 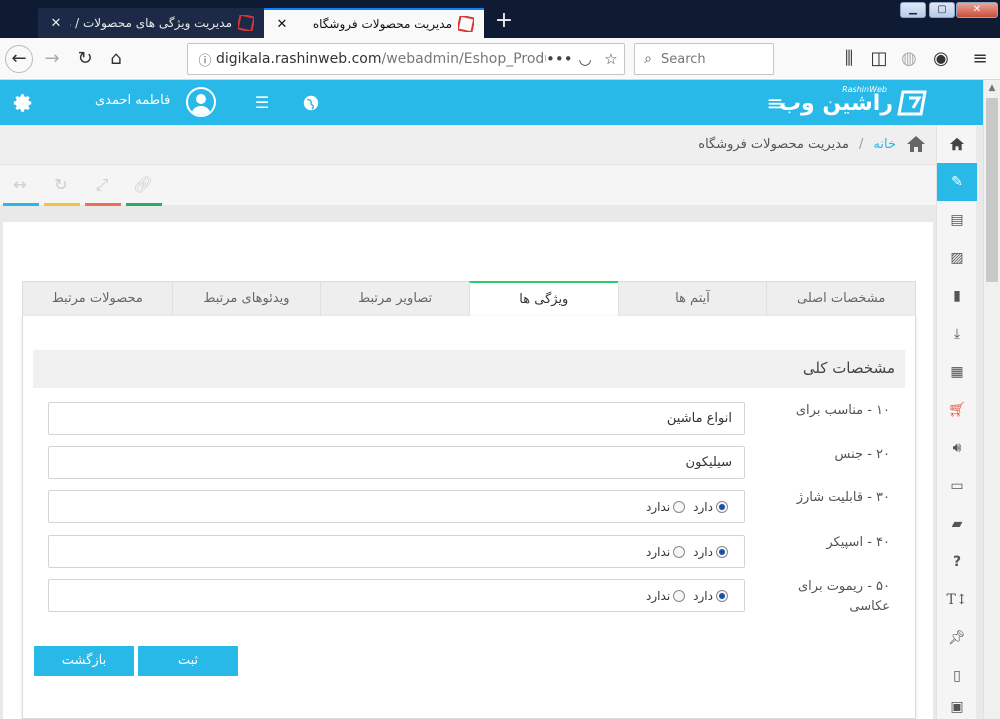 I want to click on field-label: ۵۰ - ریموت برای عکاسی, so click(x=843, y=596).